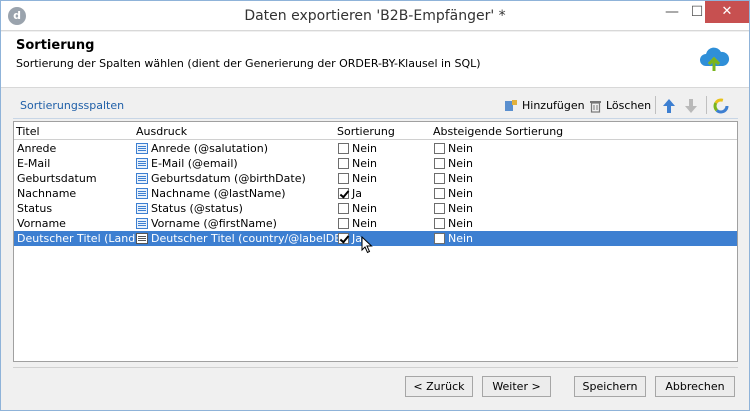  What do you see at coordinates (72, 105) in the screenshot?
I see `section-label: Sortierungsspalten` at bounding box center [72, 105].